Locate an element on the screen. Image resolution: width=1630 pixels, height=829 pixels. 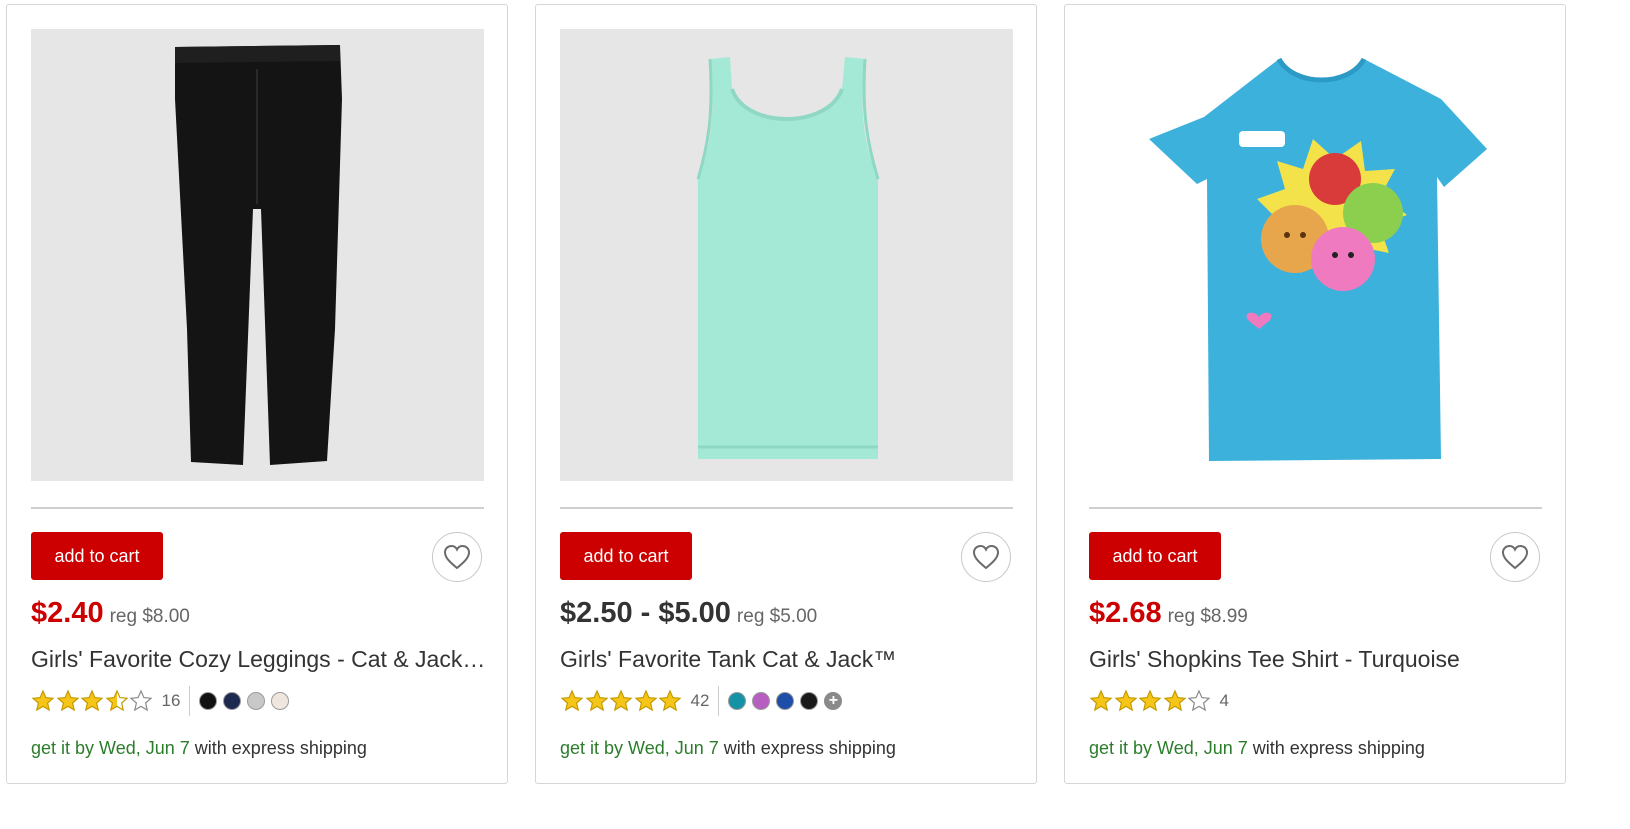
product-title-link: Girls' Favorite Tank Cat & Jack™ is located at coordinates (787, 659).